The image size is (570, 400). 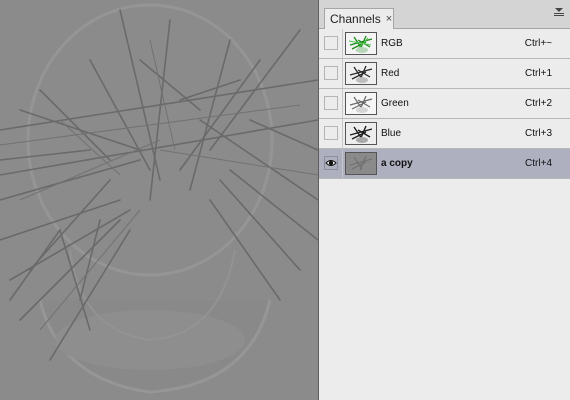 What do you see at coordinates (395, 103) in the screenshot?
I see `channel-name: Green` at bounding box center [395, 103].